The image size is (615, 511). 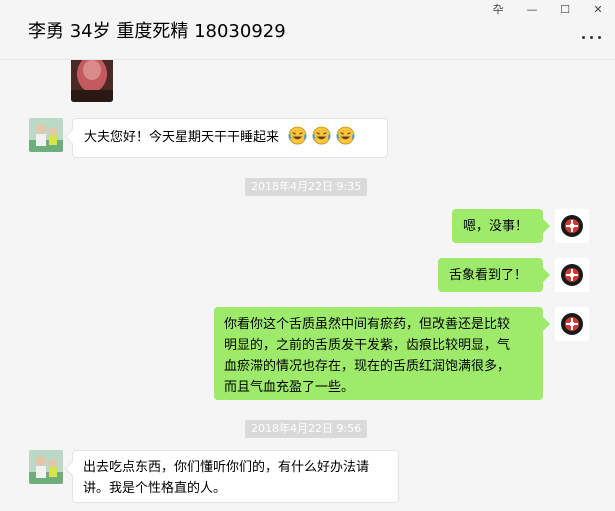 I want to click on message-line: 明显的，之前的舌质发干发紫，齿痕比较明显，气, so click(x=367, y=345).